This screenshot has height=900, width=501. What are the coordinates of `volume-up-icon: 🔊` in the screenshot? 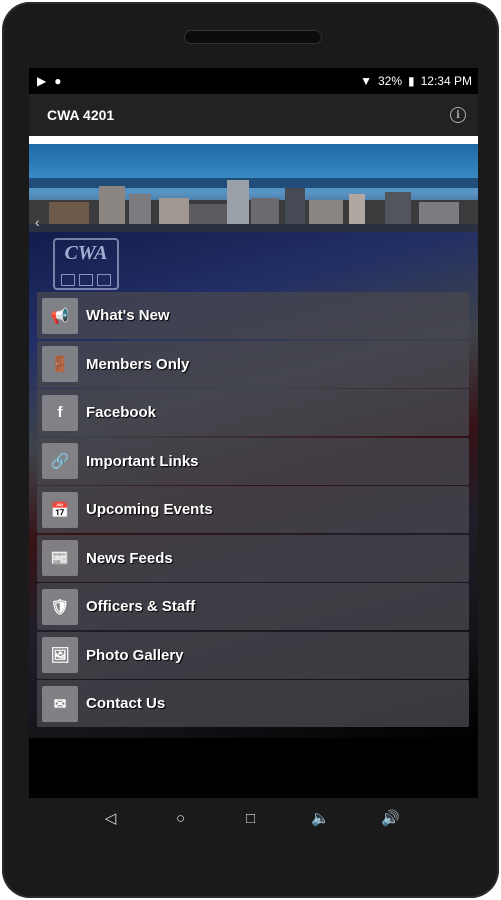 It's located at (391, 818).